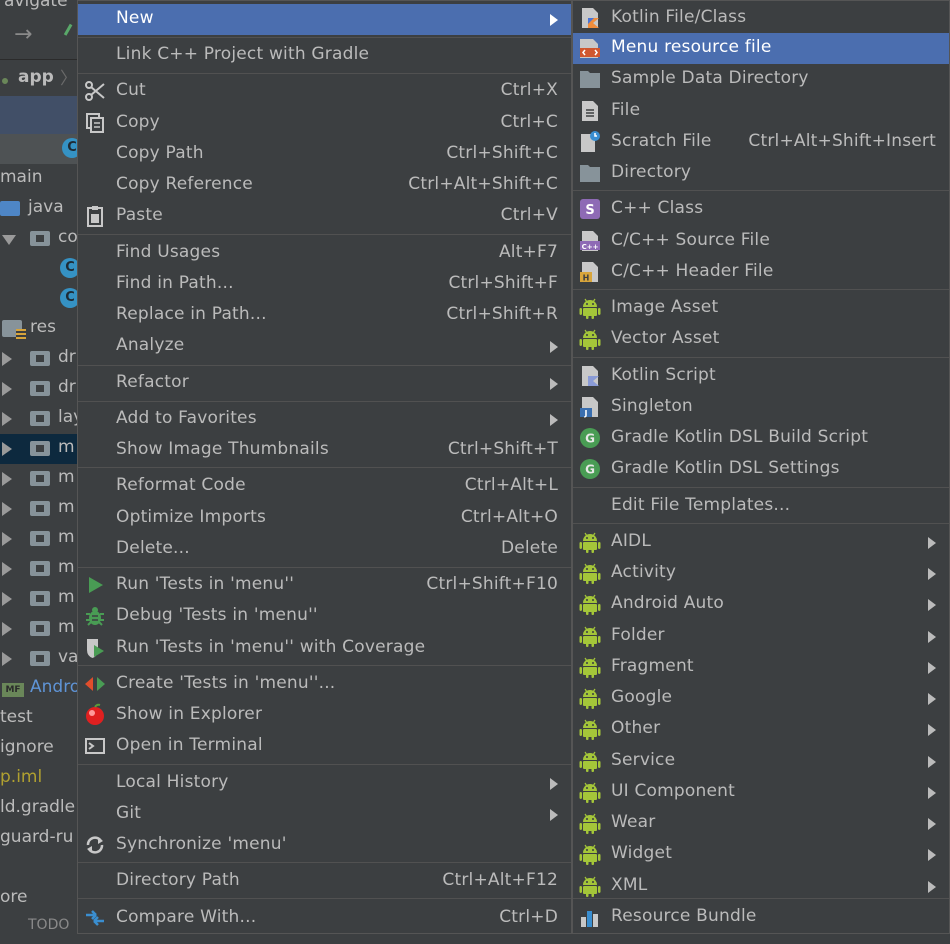 The image size is (950, 944). I want to click on menu-item-image-asset: Image Asset, so click(761, 308).